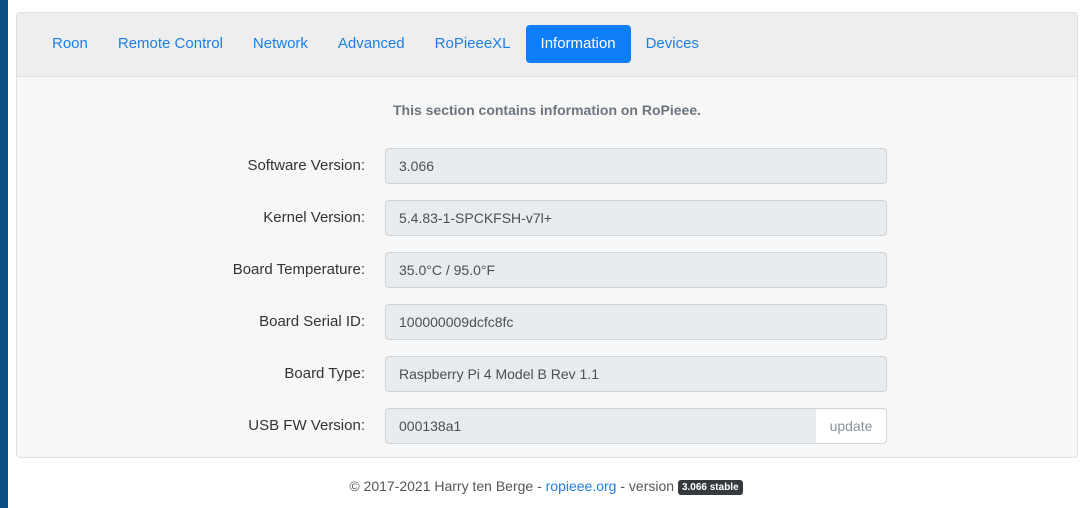  What do you see at coordinates (280, 44) in the screenshot?
I see `tab-network: Network` at bounding box center [280, 44].